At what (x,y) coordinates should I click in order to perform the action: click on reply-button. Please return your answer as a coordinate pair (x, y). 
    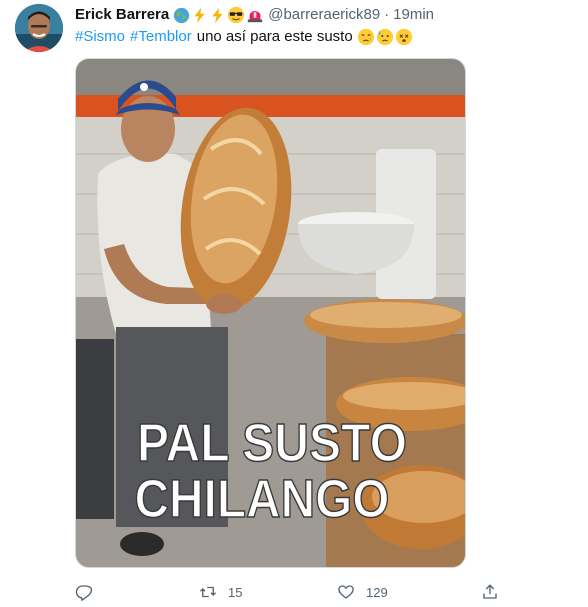
    Looking at the image, I should click on (89, 592).